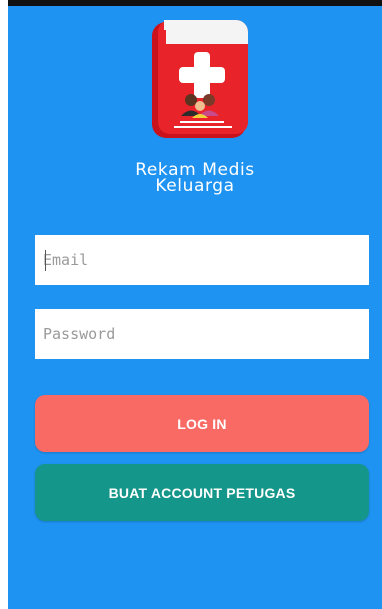 The image size is (382, 609). I want to click on email-input, so click(202, 260).